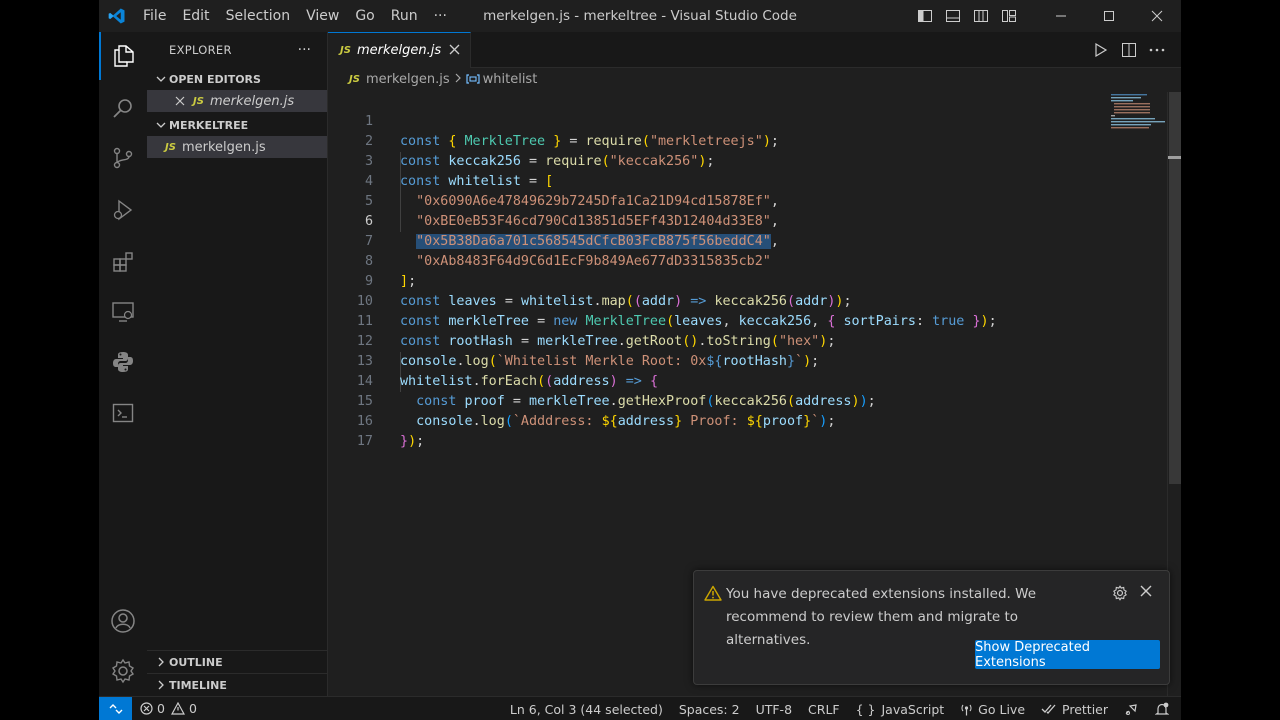 Image resolution: width=1280 pixels, height=720 pixels. I want to click on language-mode: { } JavaScript, so click(900, 708).